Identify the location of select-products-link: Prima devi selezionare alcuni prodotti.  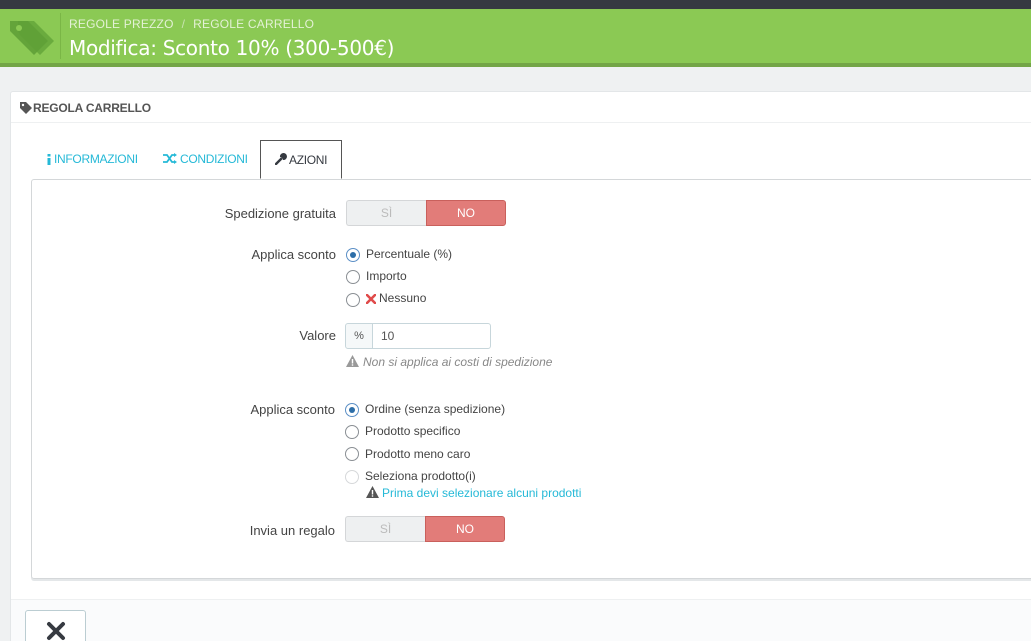
(481, 493).